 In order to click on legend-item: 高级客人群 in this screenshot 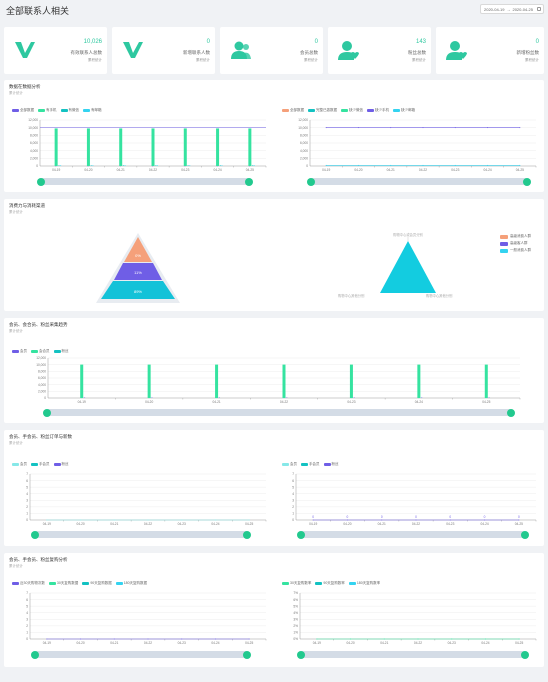, I will do `click(515, 243)`.